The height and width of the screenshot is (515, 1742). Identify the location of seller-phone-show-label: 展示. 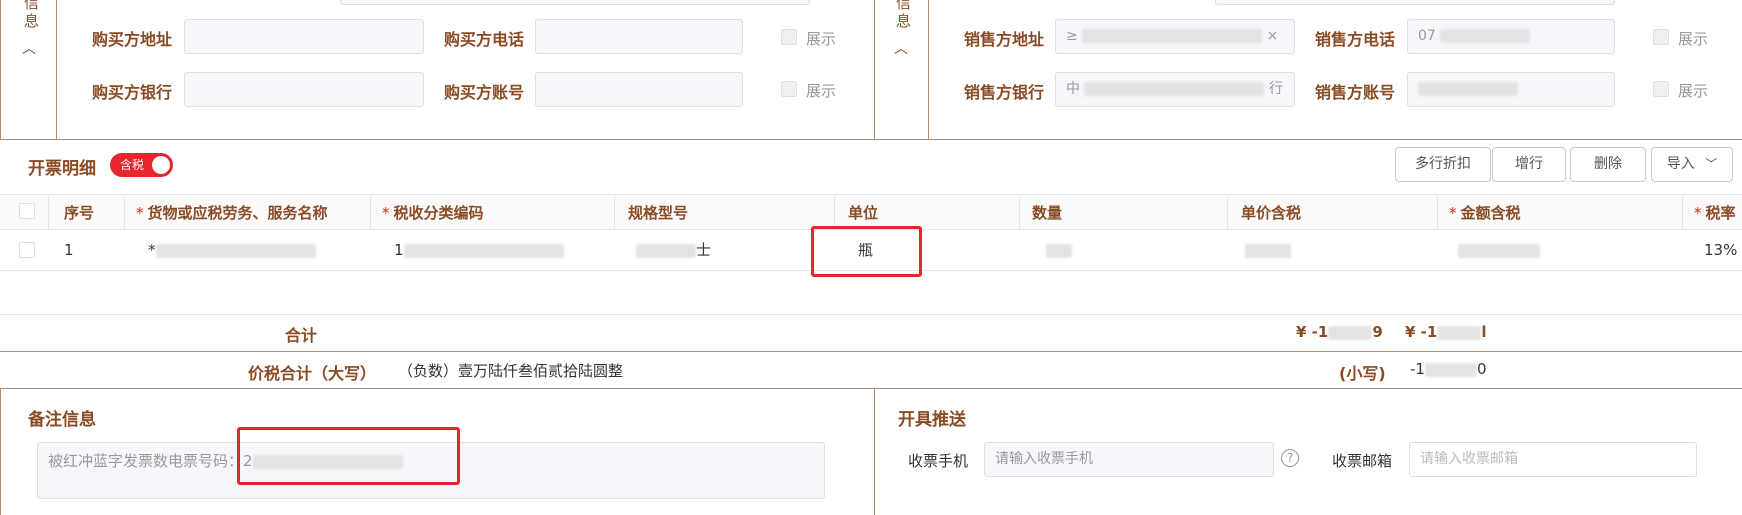
(1693, 39).